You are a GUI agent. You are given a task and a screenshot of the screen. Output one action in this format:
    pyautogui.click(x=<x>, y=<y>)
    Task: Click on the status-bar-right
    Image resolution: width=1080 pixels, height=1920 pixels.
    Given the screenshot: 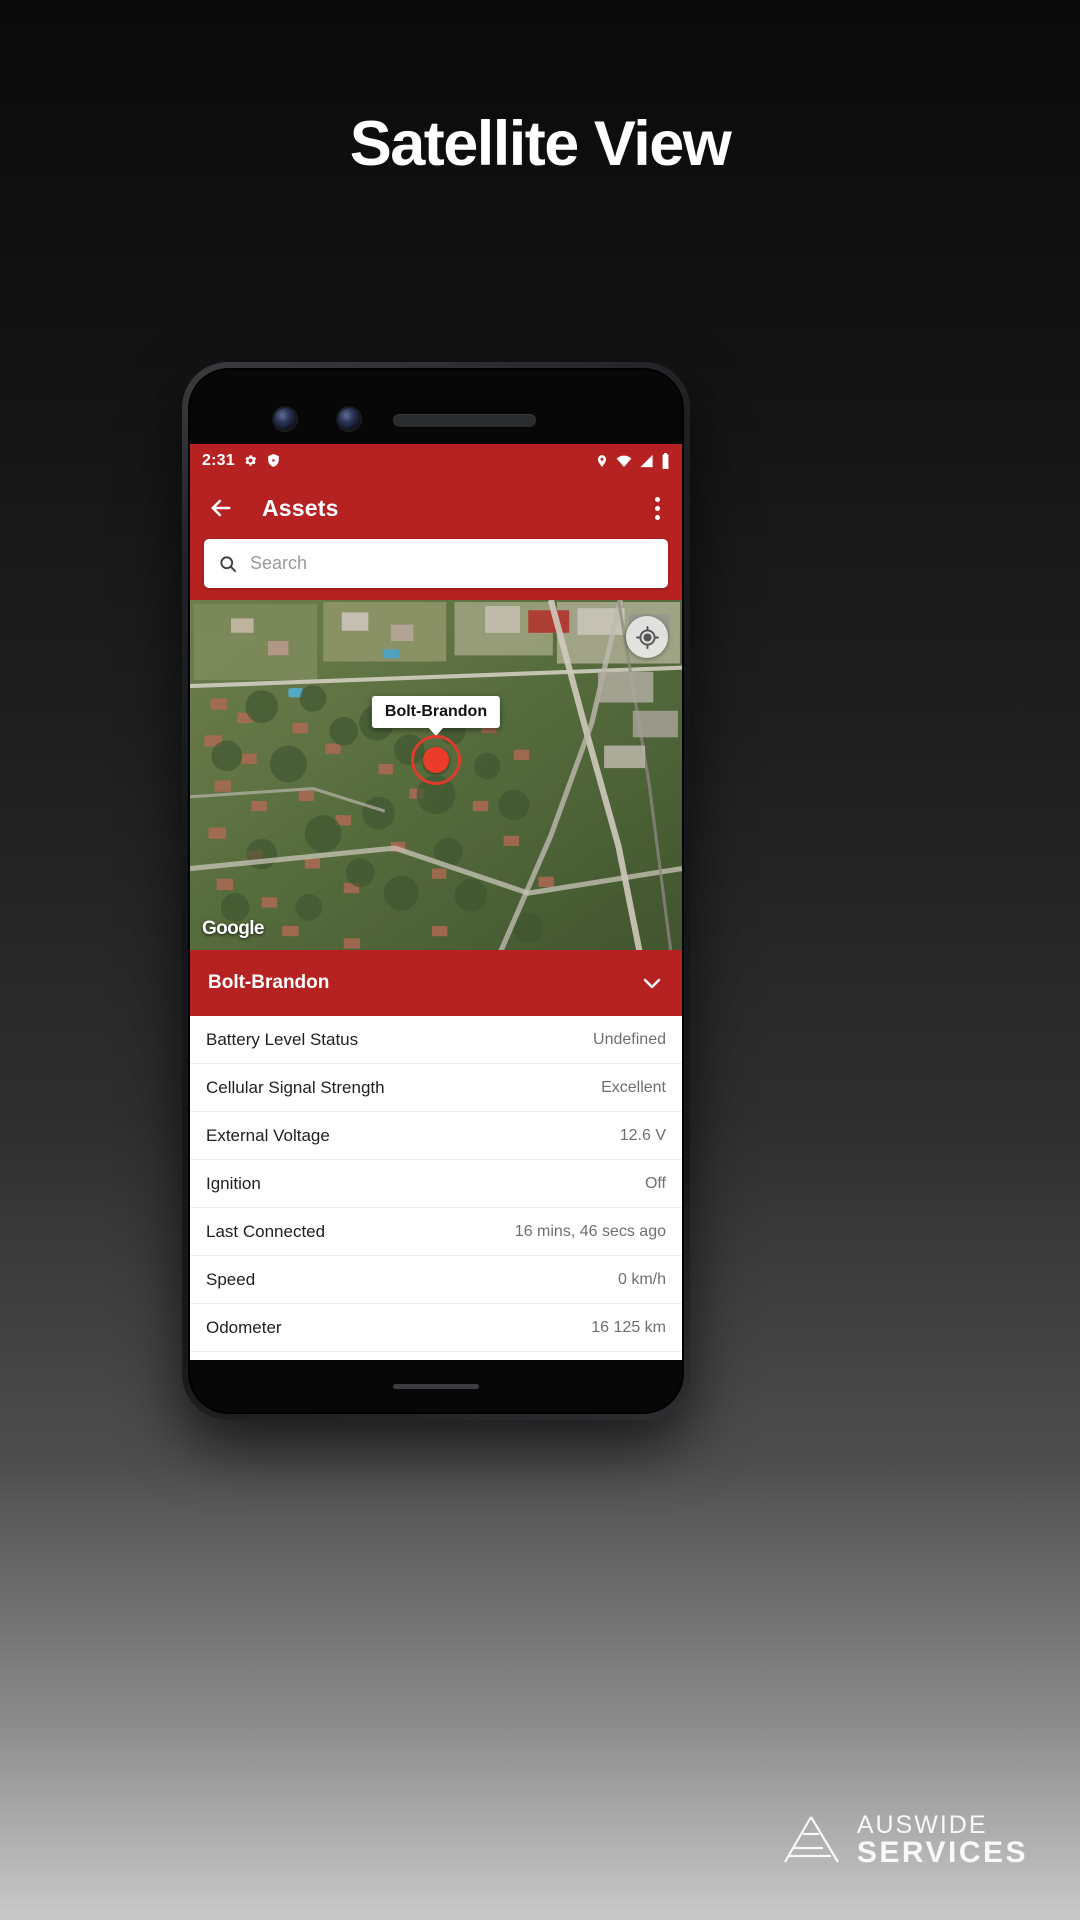 What is the action you would take?
    pyautogui.click(x=632, y=460)
    